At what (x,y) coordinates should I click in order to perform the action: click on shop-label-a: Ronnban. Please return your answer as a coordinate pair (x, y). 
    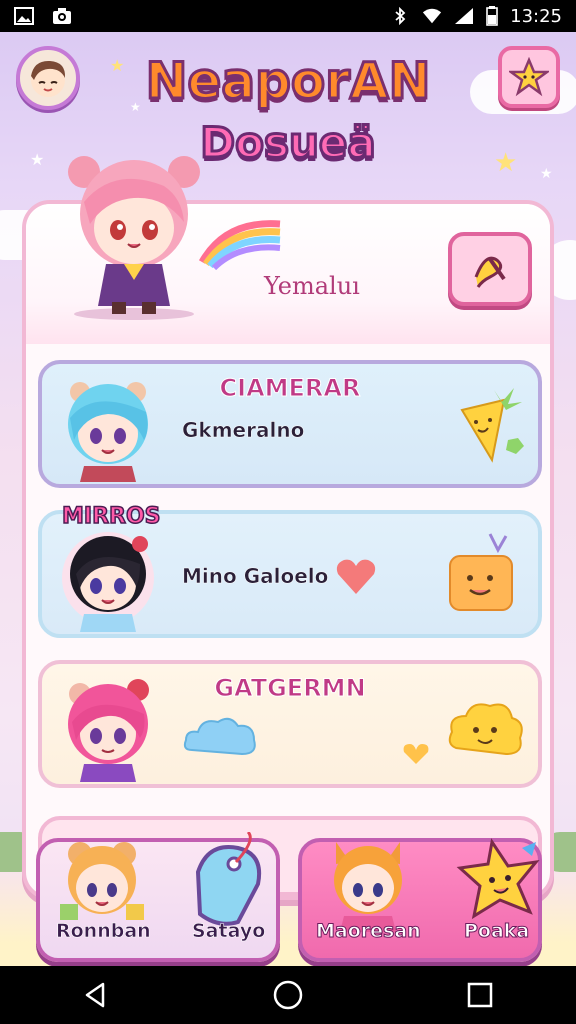
    Looking at the image, I should click on (103, 931).